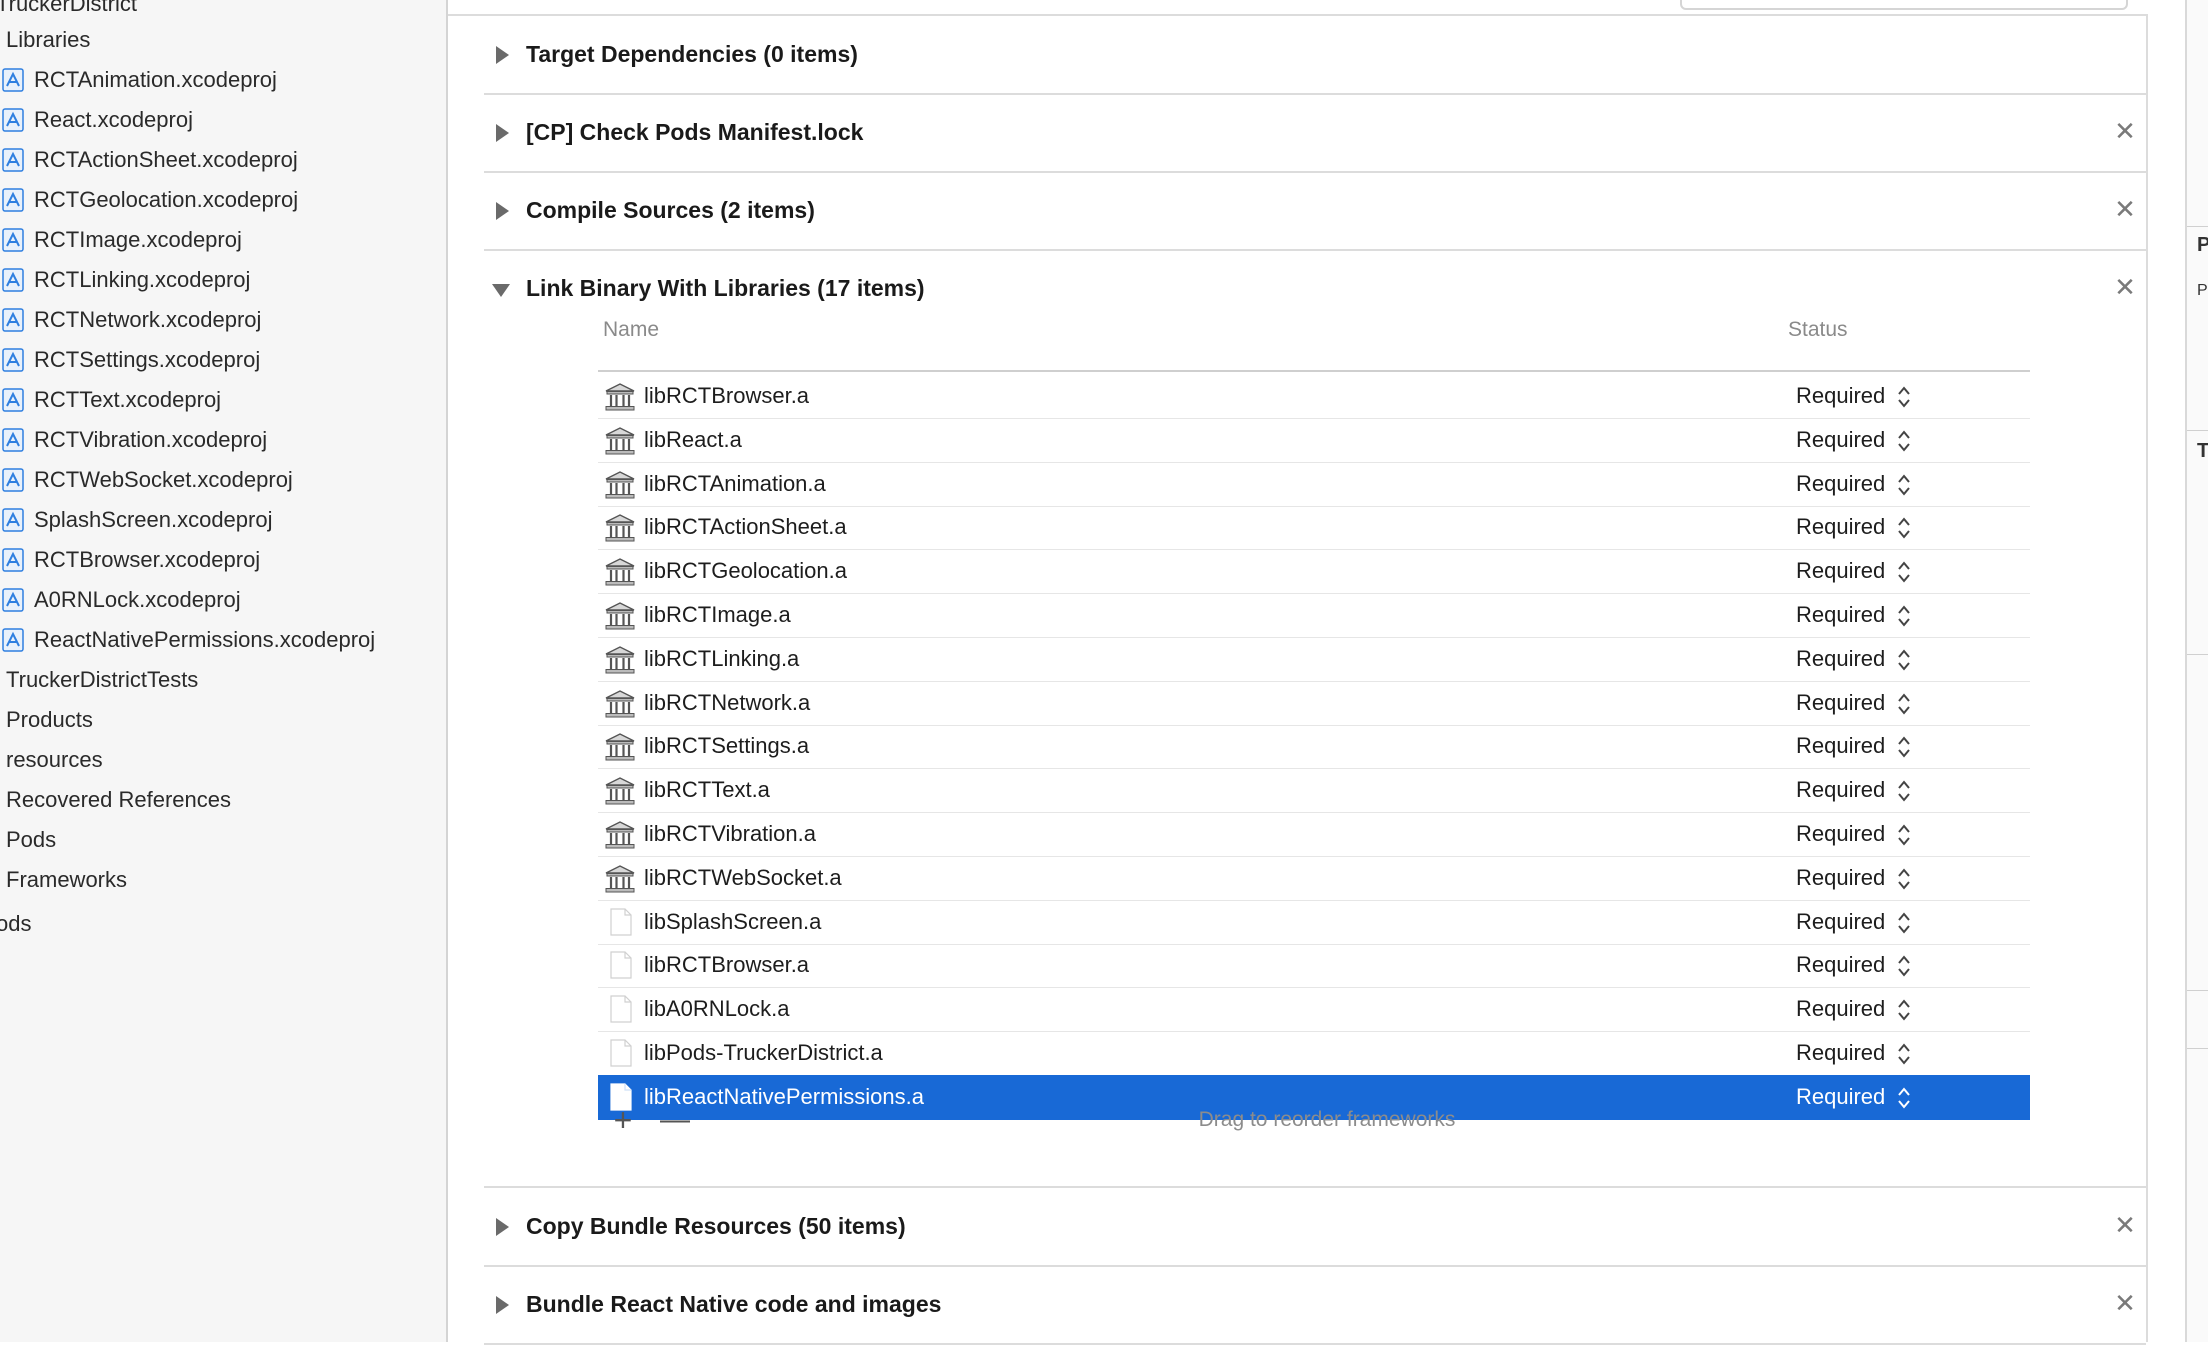 The height and width of the screenshot is (1360, 2208). Describe the element at coordinates (1314, 922) in the screenshot. I see `library-row: libSplashScreen.a Required` at that location.